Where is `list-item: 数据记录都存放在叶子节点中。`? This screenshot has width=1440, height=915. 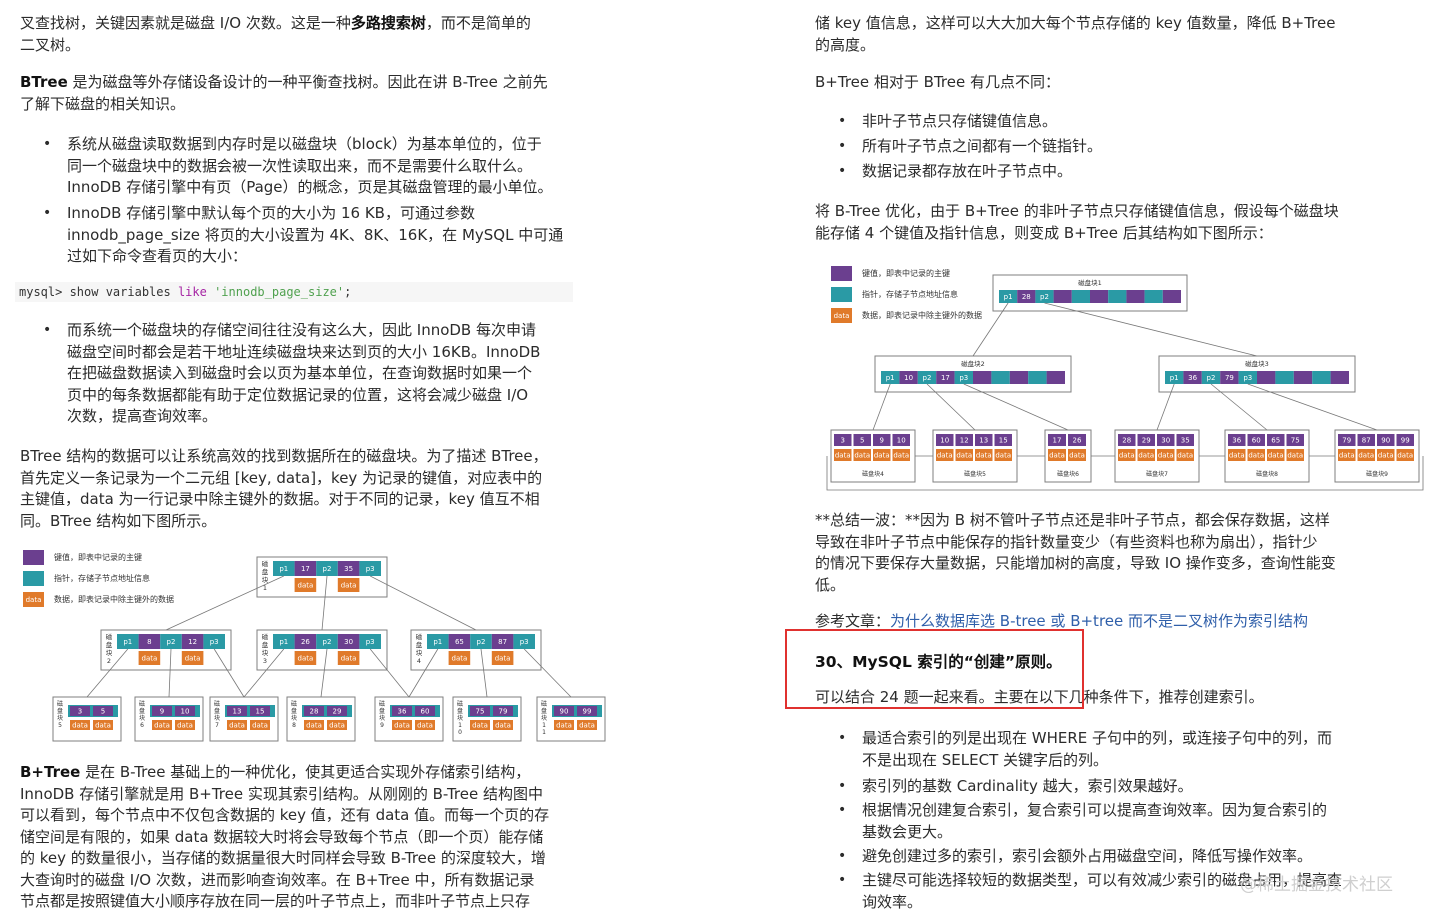
list-item: 数据记录都存放在叶子节点中。 is located at coordinates (967, 171).